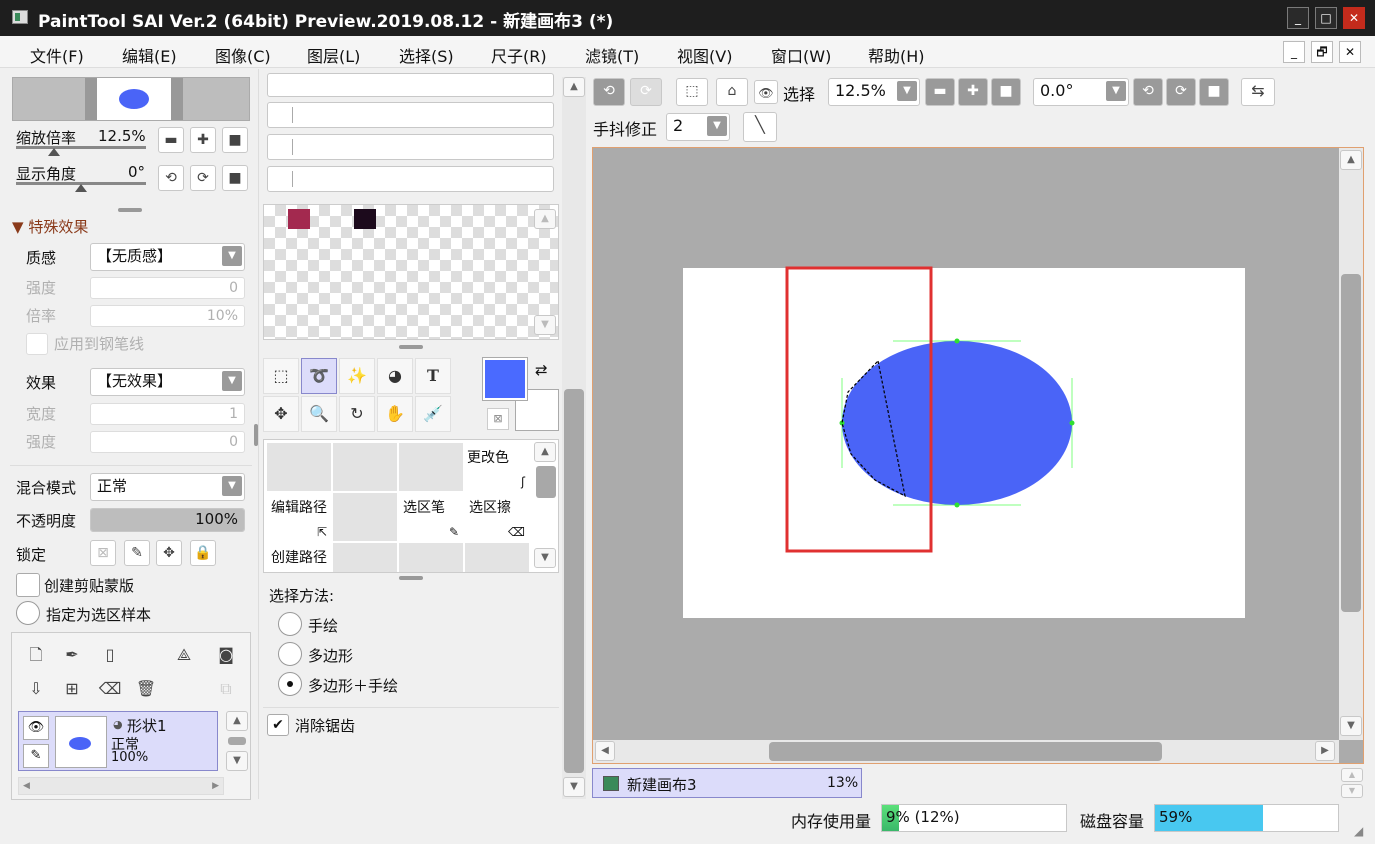  Describe the element at coordinates (36, 756) in the screenshot. I see `pen-icon: ✎` at that location.